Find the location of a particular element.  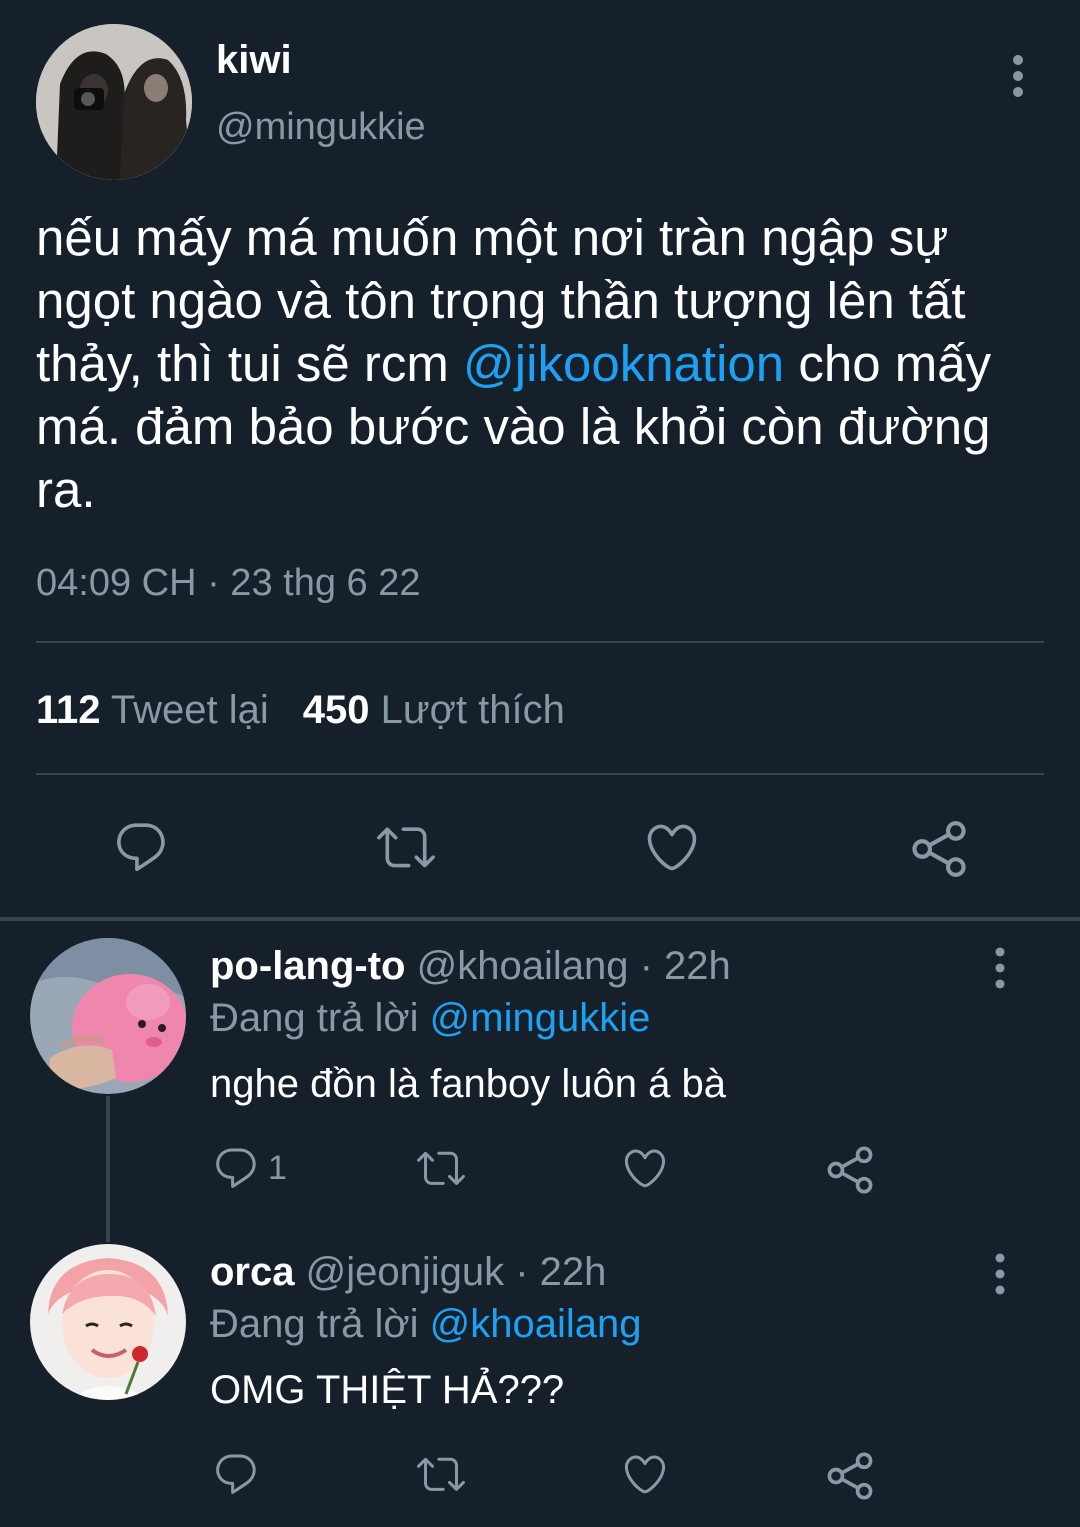

reply-author-name: orca is located at coordinates (252, 1272).